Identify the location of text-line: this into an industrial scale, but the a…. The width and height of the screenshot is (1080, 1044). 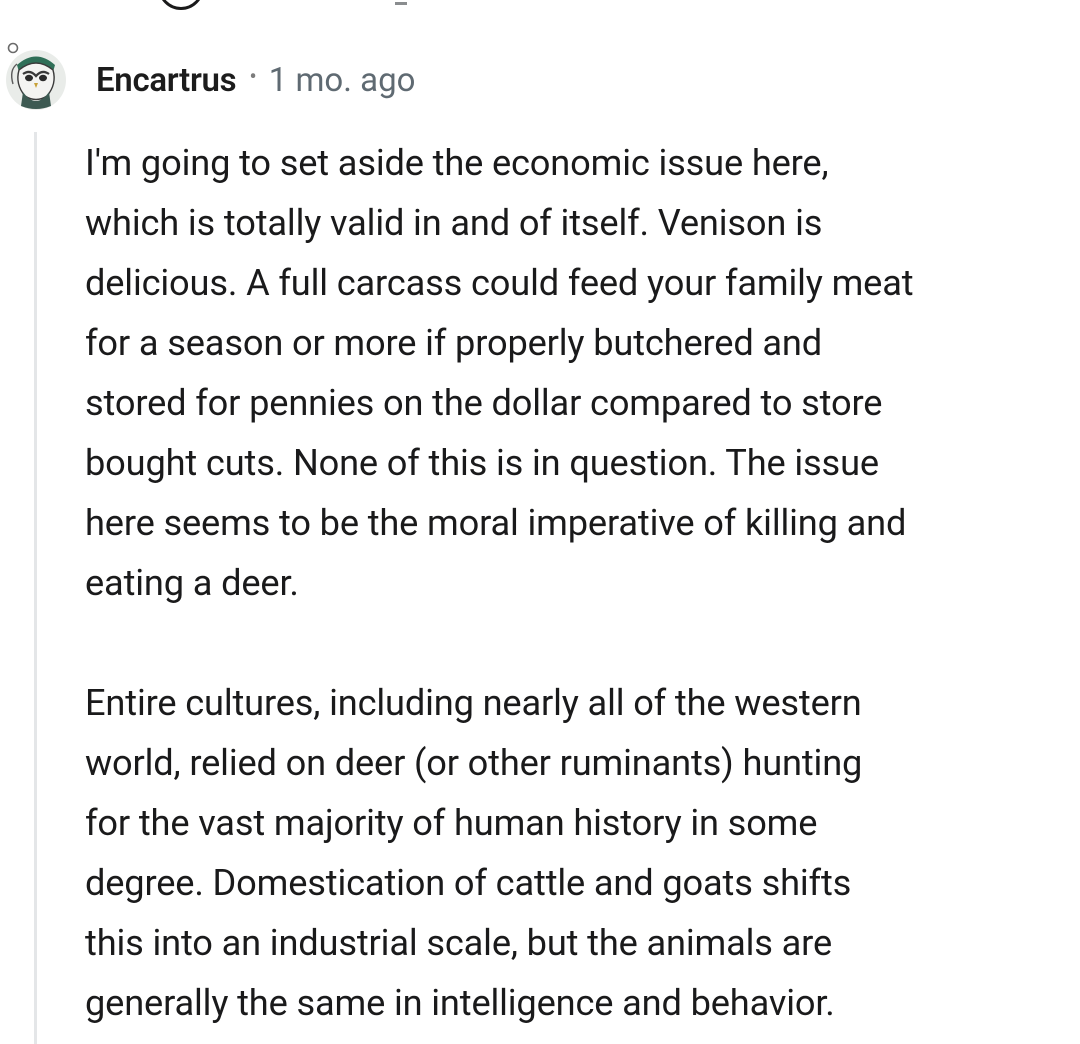
(458, 942).